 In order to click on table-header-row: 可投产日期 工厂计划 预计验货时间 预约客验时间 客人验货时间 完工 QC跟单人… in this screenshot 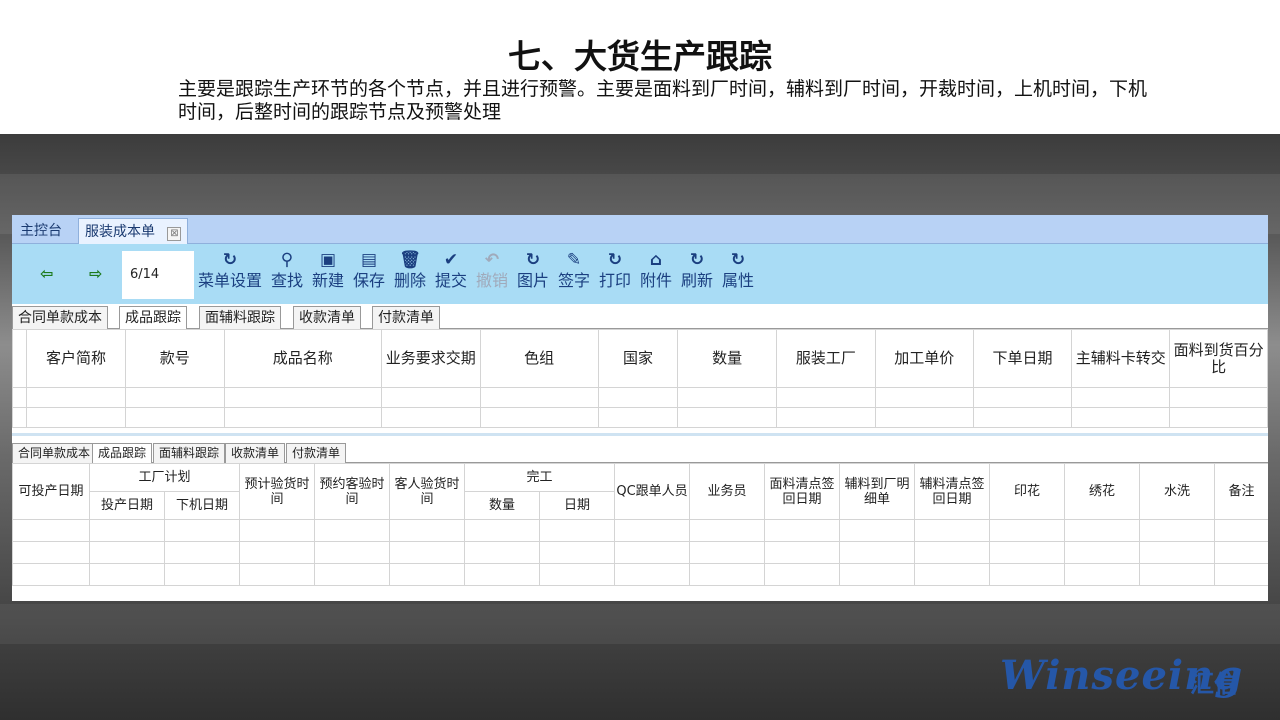, I will do `click(640, 491)`.